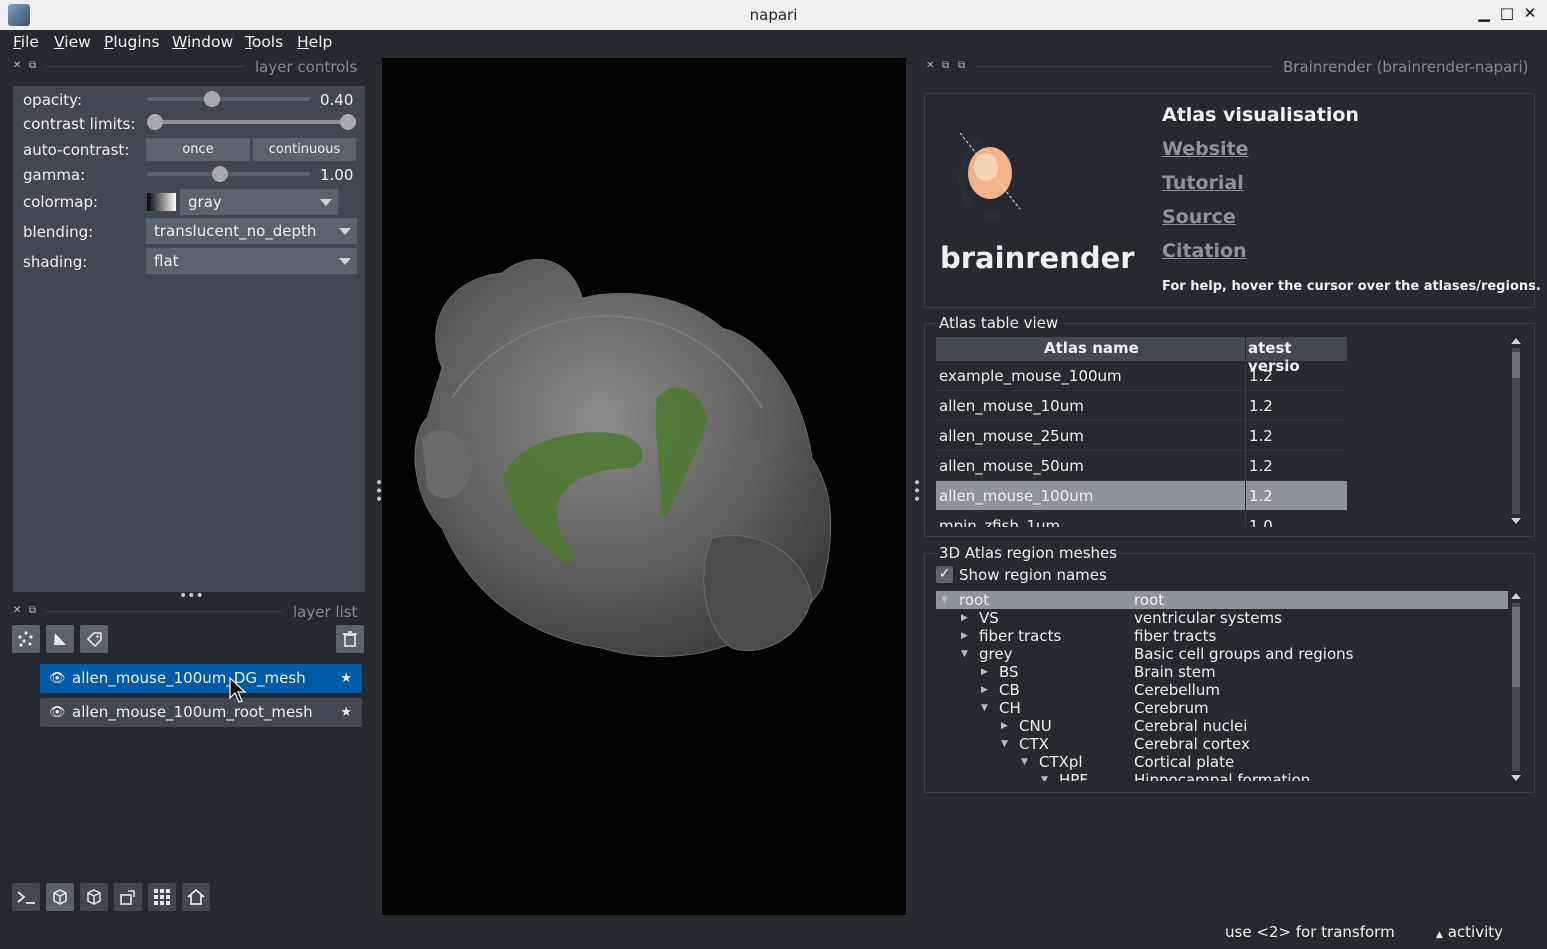  What do you see at coordinates (162, 897) in the screenshot?
I see `grid-button` at bounding box center [162, 897].